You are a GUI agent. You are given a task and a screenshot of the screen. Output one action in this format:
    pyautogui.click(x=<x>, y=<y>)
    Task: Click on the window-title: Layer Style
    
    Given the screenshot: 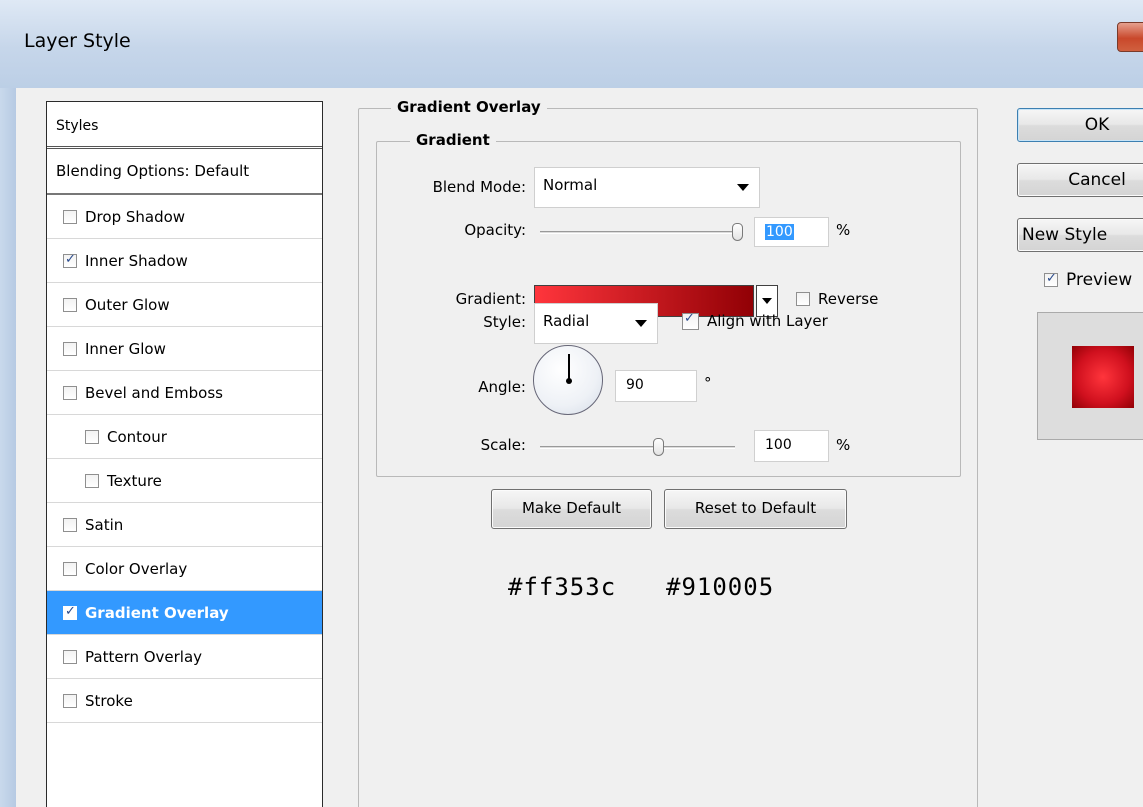 What is the action you would take?
    pyautogui.click(x=77, y=41)
    